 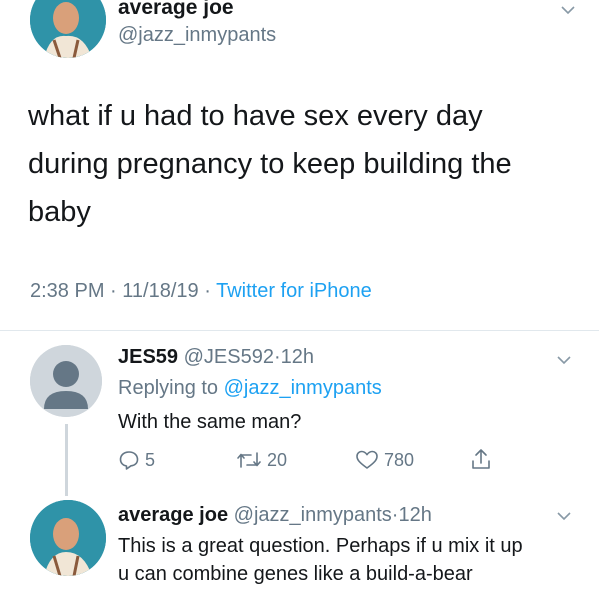 I want to click on reply2-name: average joe, so click(x=173, y=515).